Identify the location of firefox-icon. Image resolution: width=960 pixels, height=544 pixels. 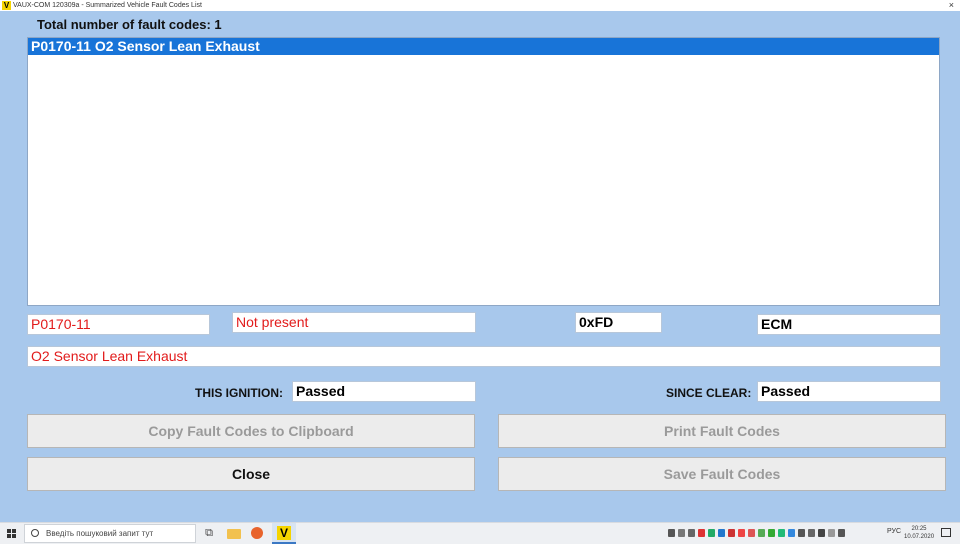
(257, 533).